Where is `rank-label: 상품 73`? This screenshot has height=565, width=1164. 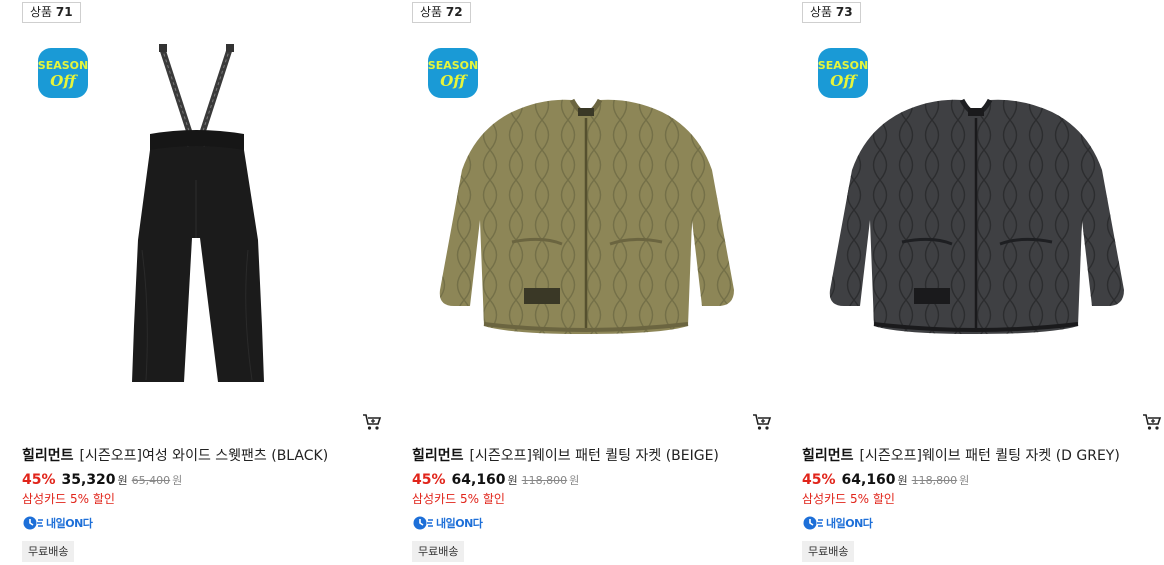
rank-label: 상품 73 is located at coordinates (831, 12).